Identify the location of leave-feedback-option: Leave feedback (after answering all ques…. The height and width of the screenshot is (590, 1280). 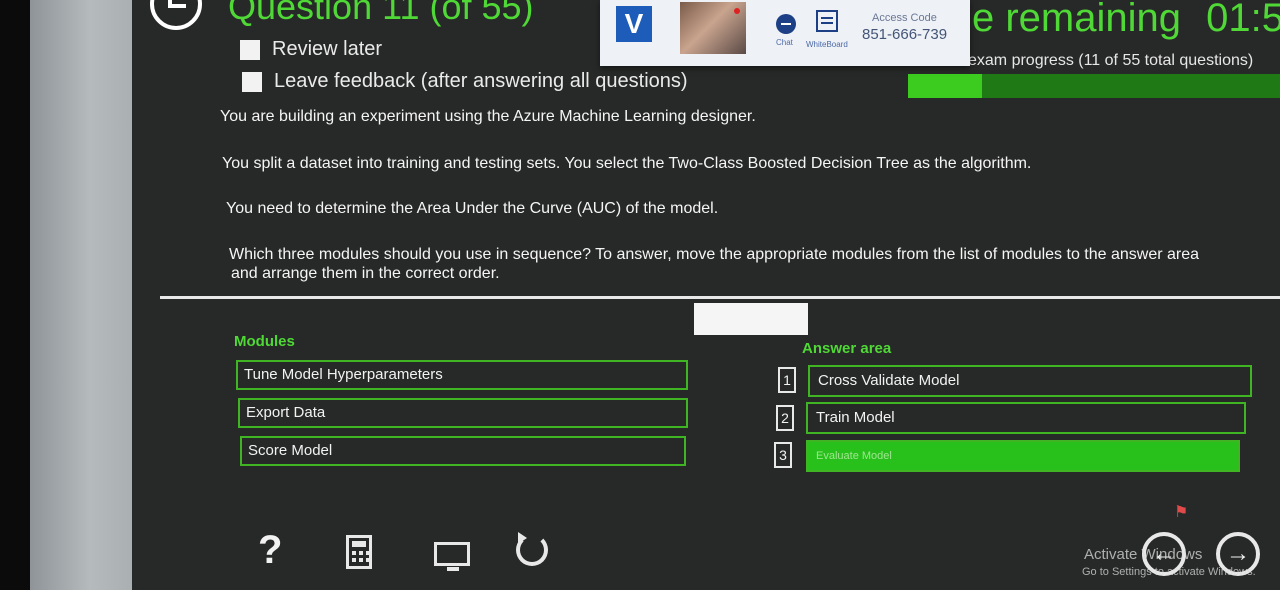
(465, 81).